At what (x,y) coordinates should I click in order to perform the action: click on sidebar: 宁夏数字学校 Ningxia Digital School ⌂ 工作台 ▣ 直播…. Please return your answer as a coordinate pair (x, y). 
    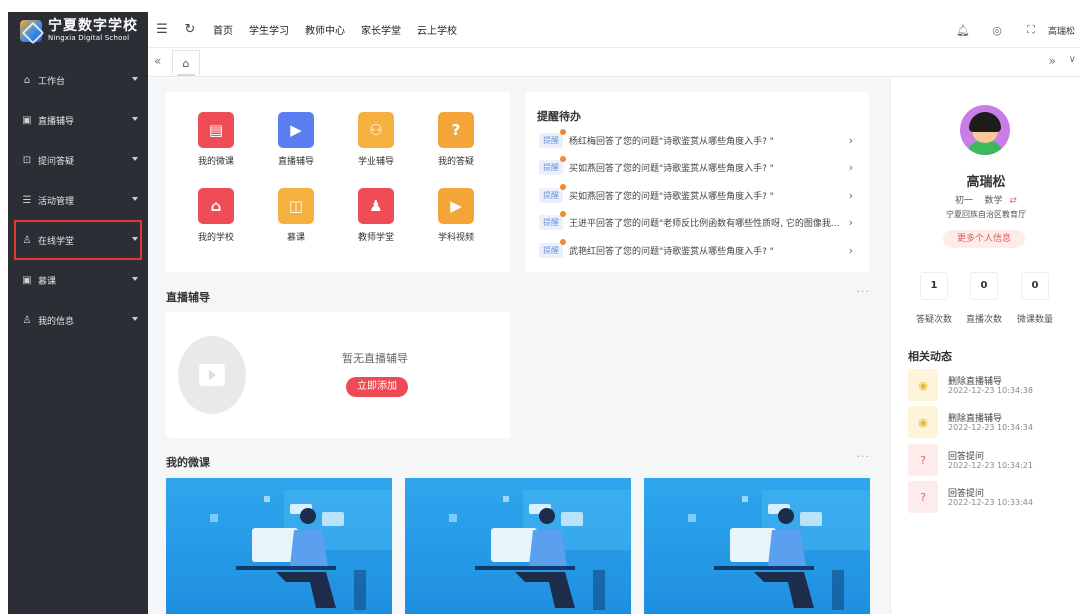
    Looking at the image, I should click on (78, 313).